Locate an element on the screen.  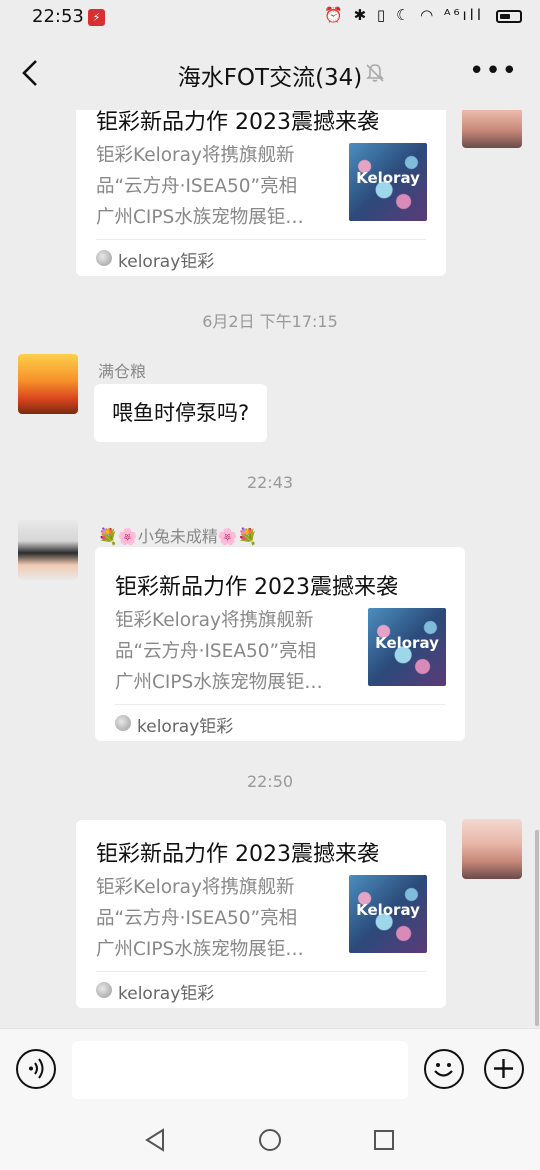
text-bubble: 喂鱼时停泵吗? is located at coordinates (181, 413).